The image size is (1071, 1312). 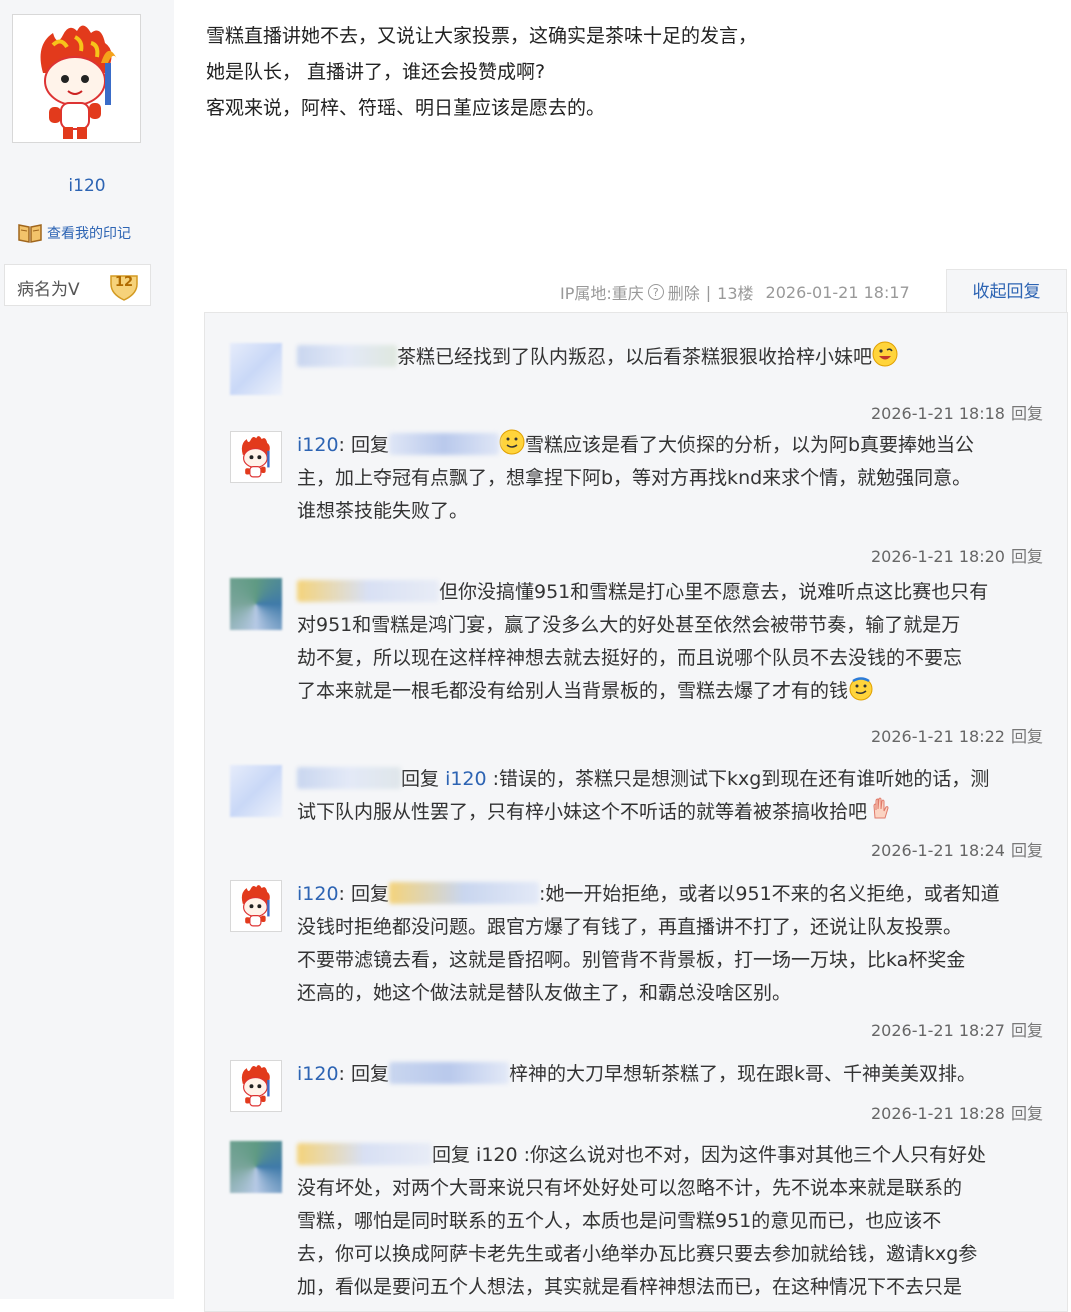 I want to click on post-time: 2026-01-21 18:17, so click(x=837, y=292).